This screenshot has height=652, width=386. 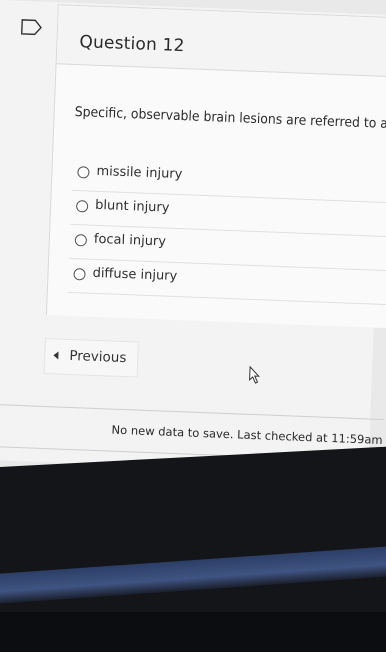 What do you see at coordinates (254, 374) in the screenshot?
I see `mouse-pointer-icon` at bounding box center [254, 374].